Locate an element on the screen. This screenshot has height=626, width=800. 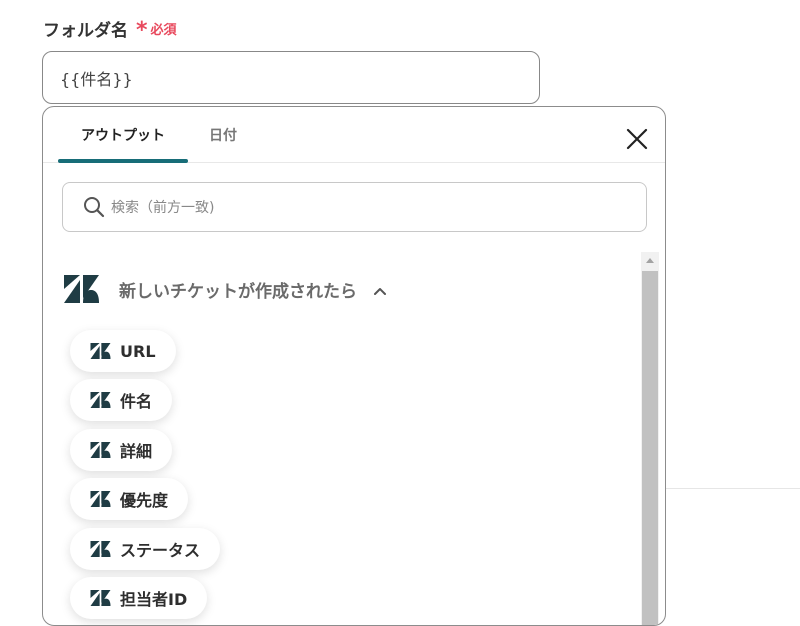
close-button is located at coordinates (637, 139).